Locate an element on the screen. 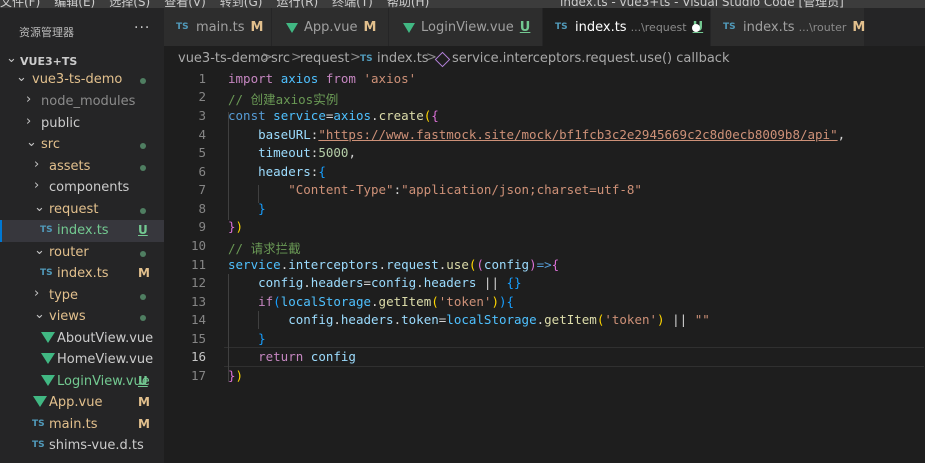 This screenshot has width=925, height=463. line-number: 10 is located at coordinates (198, 245).